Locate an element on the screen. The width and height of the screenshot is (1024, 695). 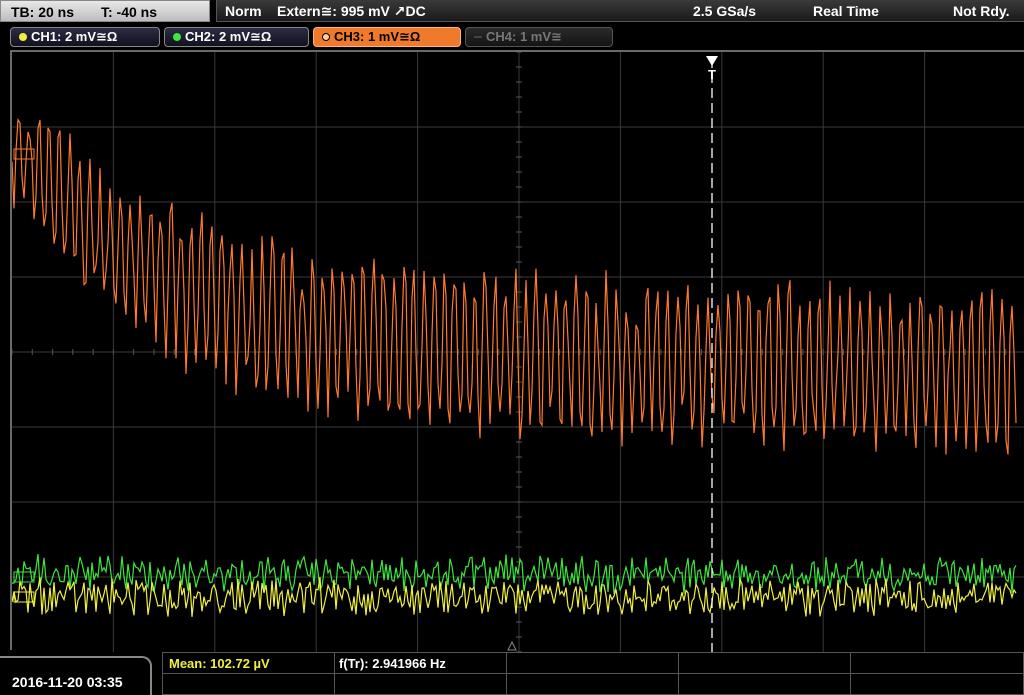
channel-1-tab: CH1: 2 mV≅Ω is located at coordinates (85, 37).